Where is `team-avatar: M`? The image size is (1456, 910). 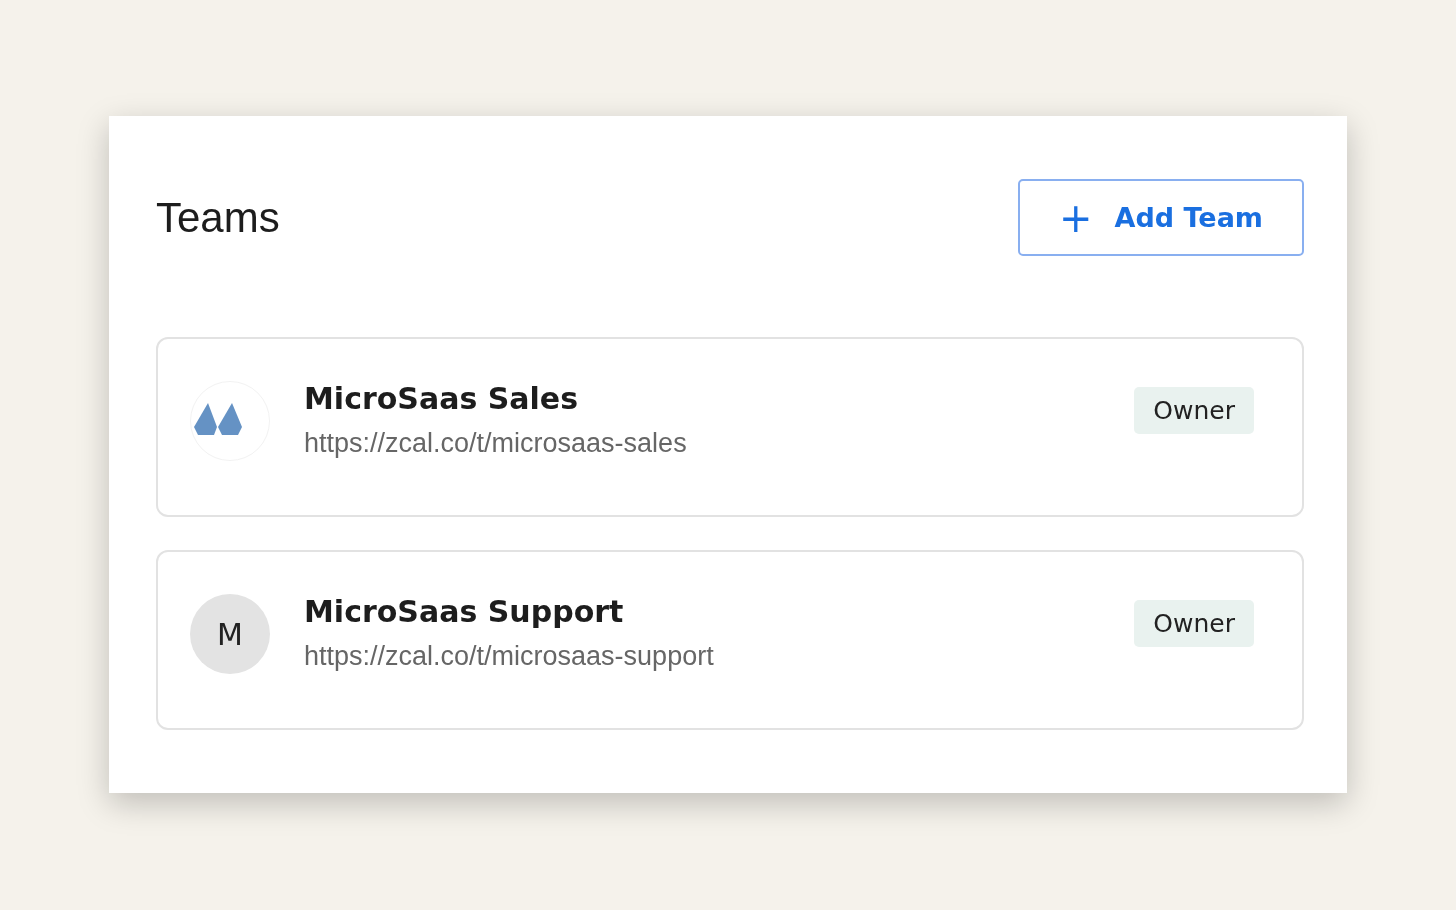
team-avatar: M is located at coordinates (230, 634).